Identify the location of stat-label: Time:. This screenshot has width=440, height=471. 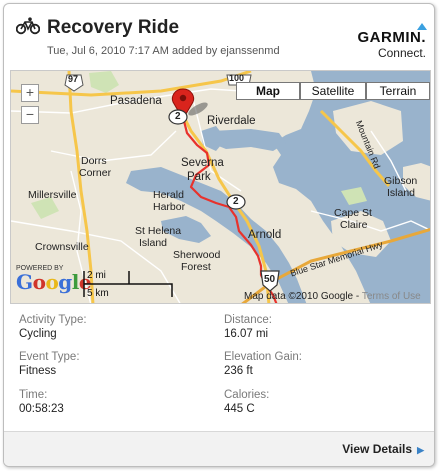
(33, 395).